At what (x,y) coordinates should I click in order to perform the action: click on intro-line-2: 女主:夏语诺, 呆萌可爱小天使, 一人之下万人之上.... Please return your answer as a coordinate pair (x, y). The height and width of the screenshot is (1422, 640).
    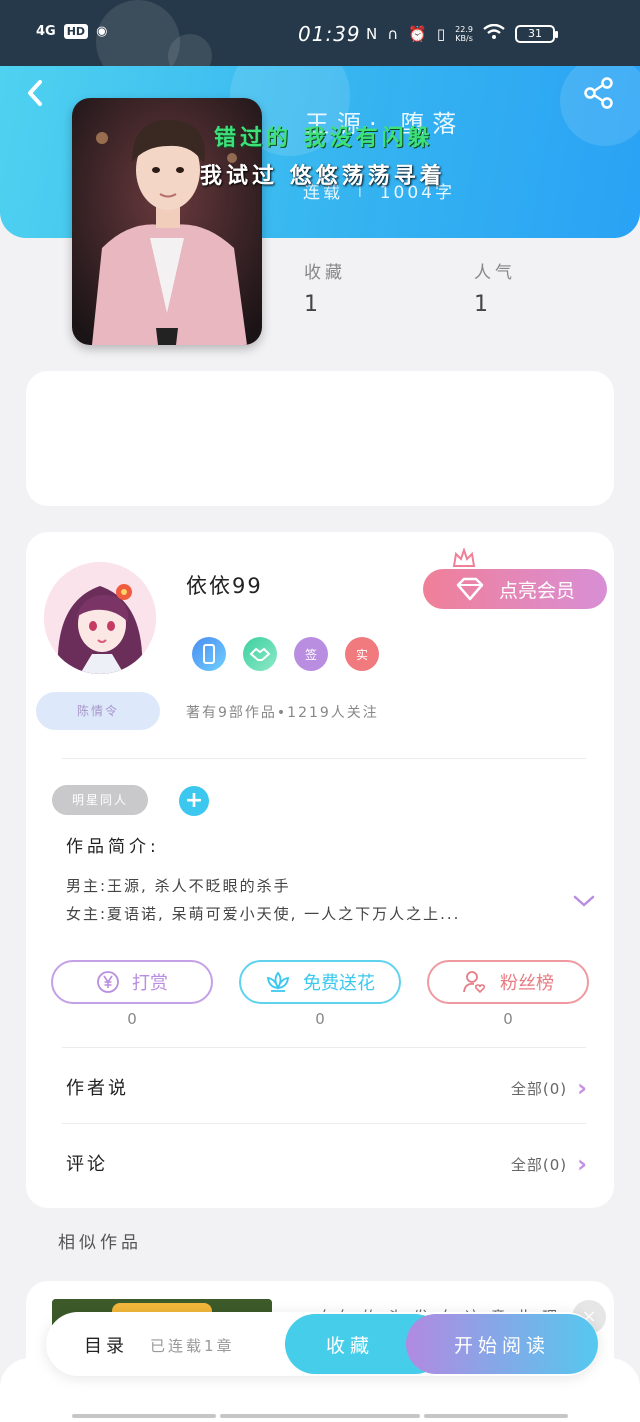
    Looking at the image, I should click on (263, 914).